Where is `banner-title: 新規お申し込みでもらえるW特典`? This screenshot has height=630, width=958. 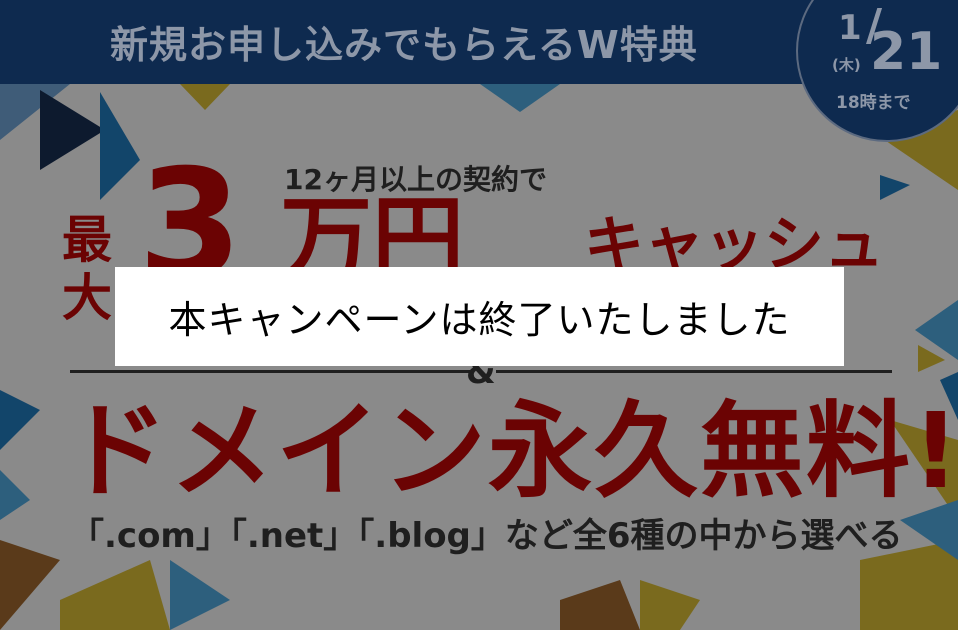
banner-title: 新規お申し込みでもらえるW特典 is located at coordinates (404, 45).